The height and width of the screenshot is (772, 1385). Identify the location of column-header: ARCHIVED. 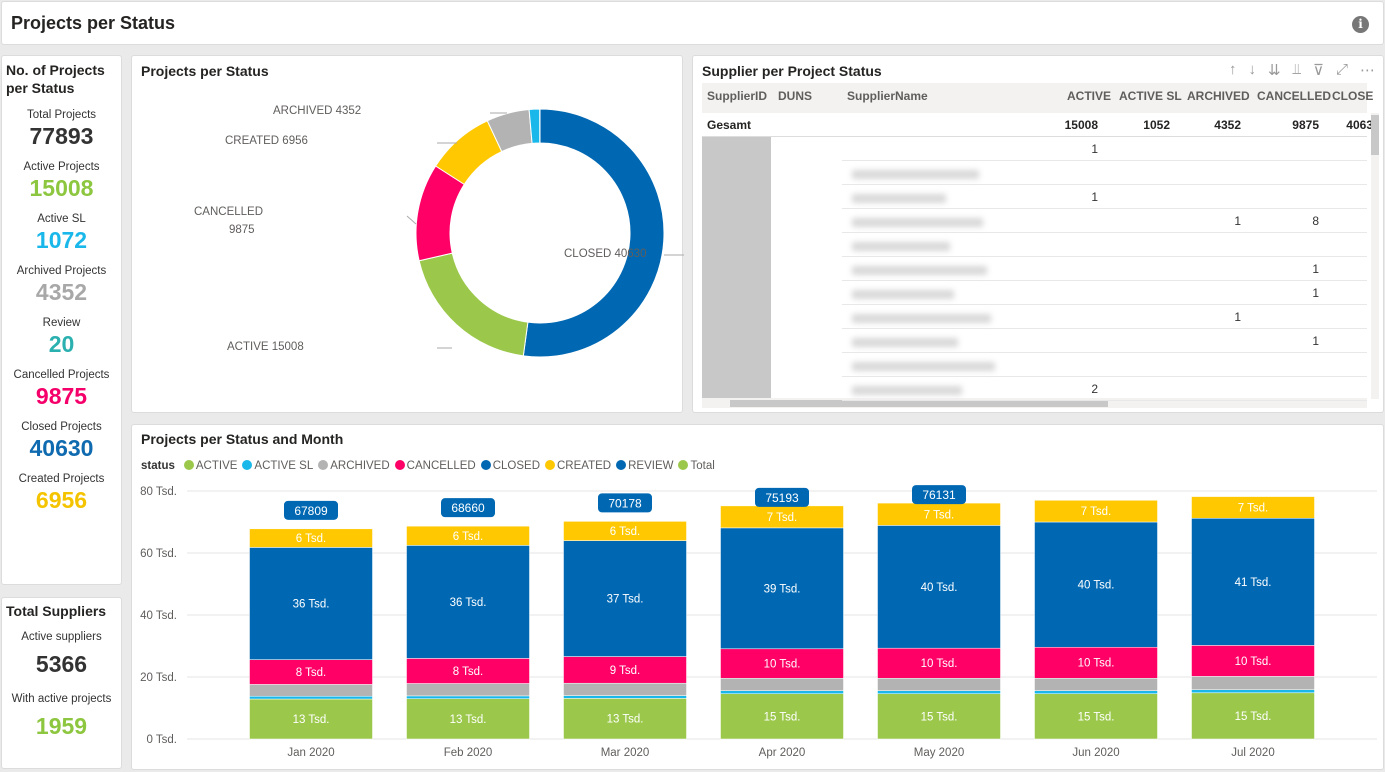
(1218, 96).